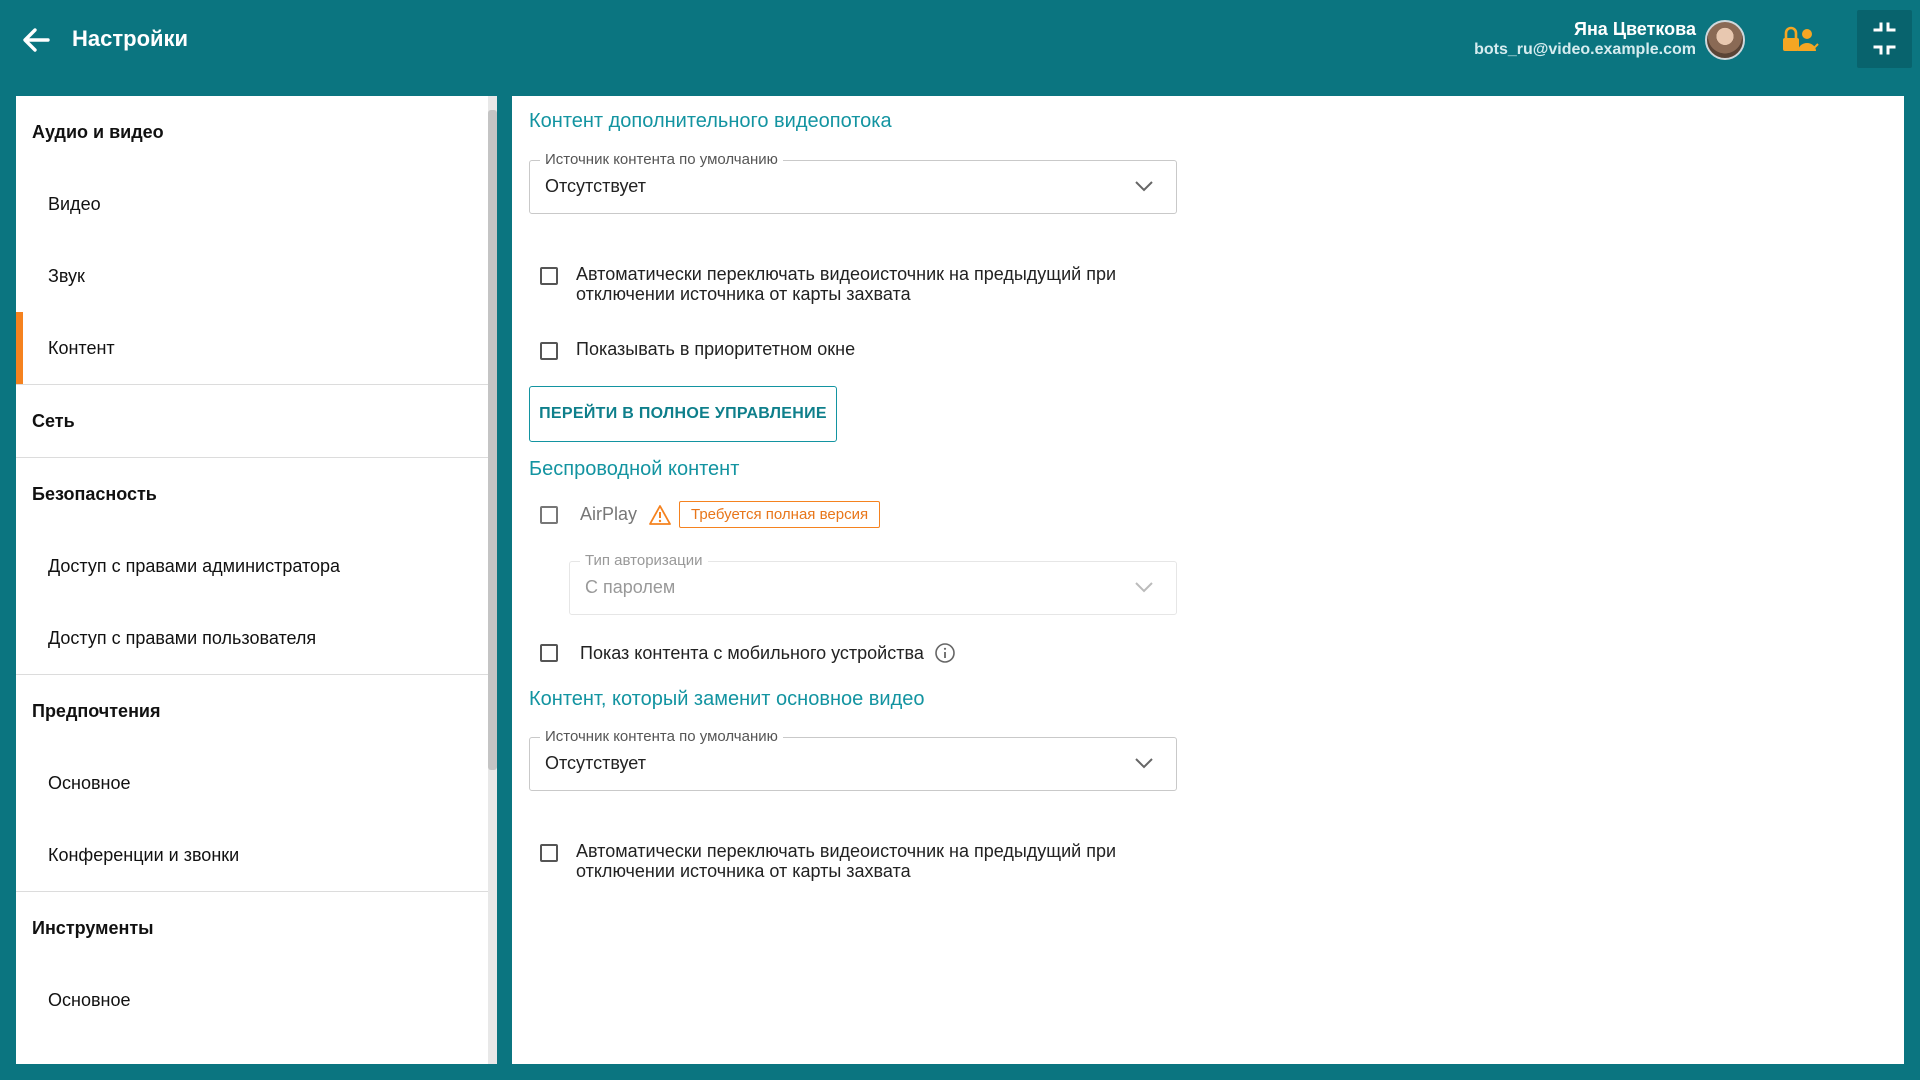 This screenshot has height=1080, width=1920. What do you see at coordinates (710, 121) in the screenshot?
I see `section-title-secondary-stream: Контент дополнительного видеопотока` at bounding box center [710, 121].